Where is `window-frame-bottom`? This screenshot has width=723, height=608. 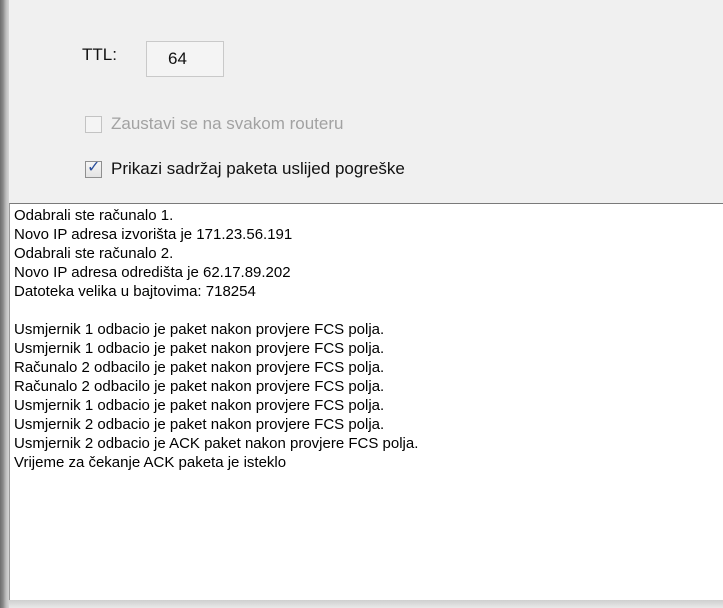 window-frame-bottom is located at coordinates (366, 604).